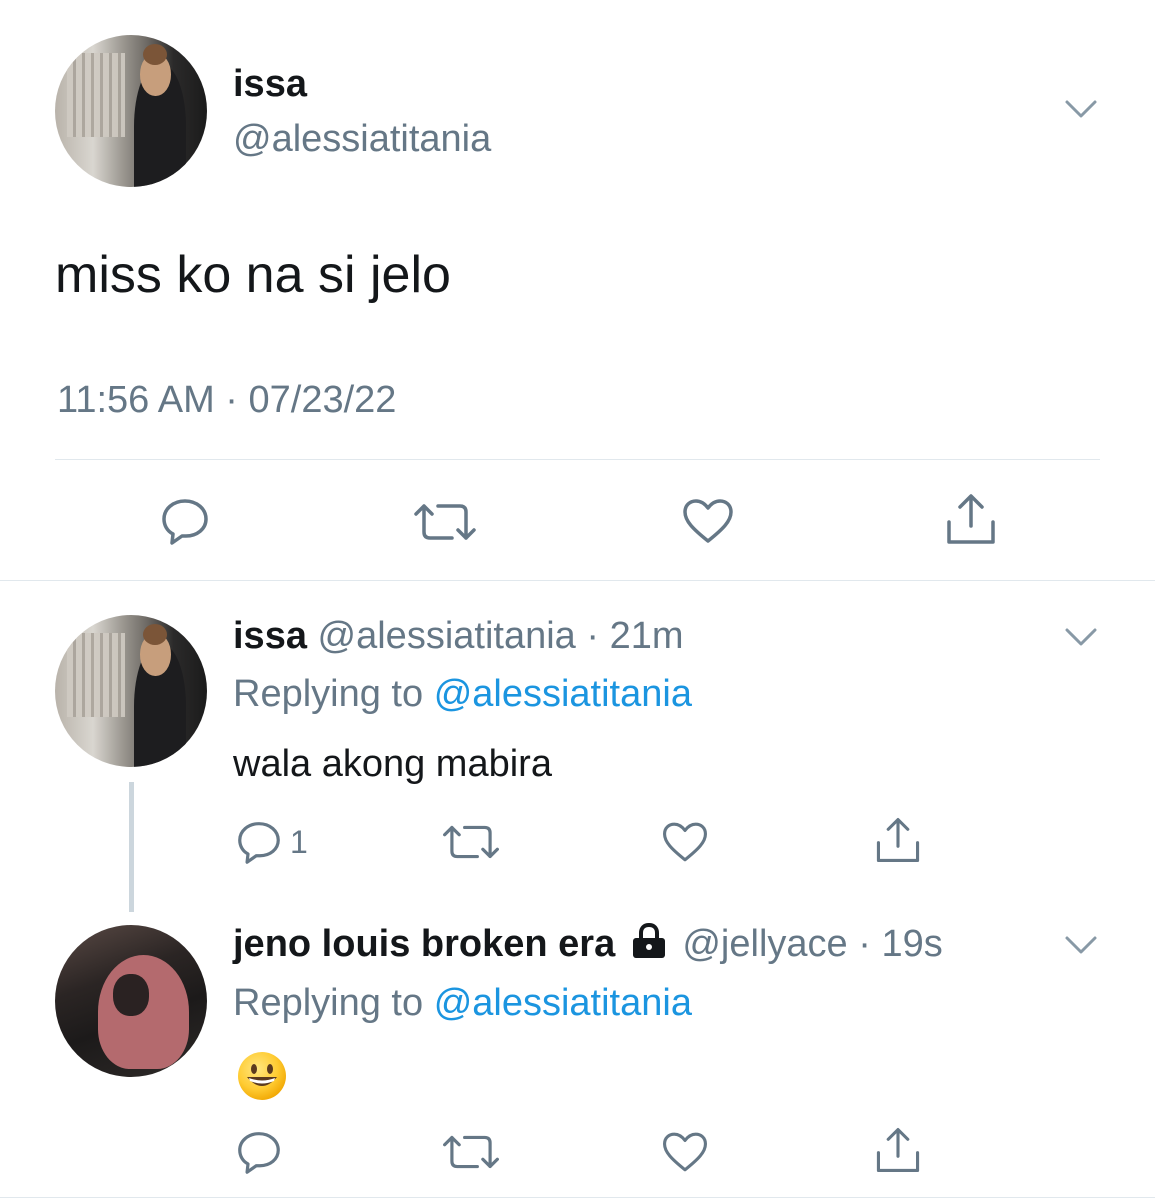 This screenshot has width=1155, height=1200. What do you see at coordinates (131, 847) in the screenshot?
I see `thread-line` at bounding box center [131, 847].